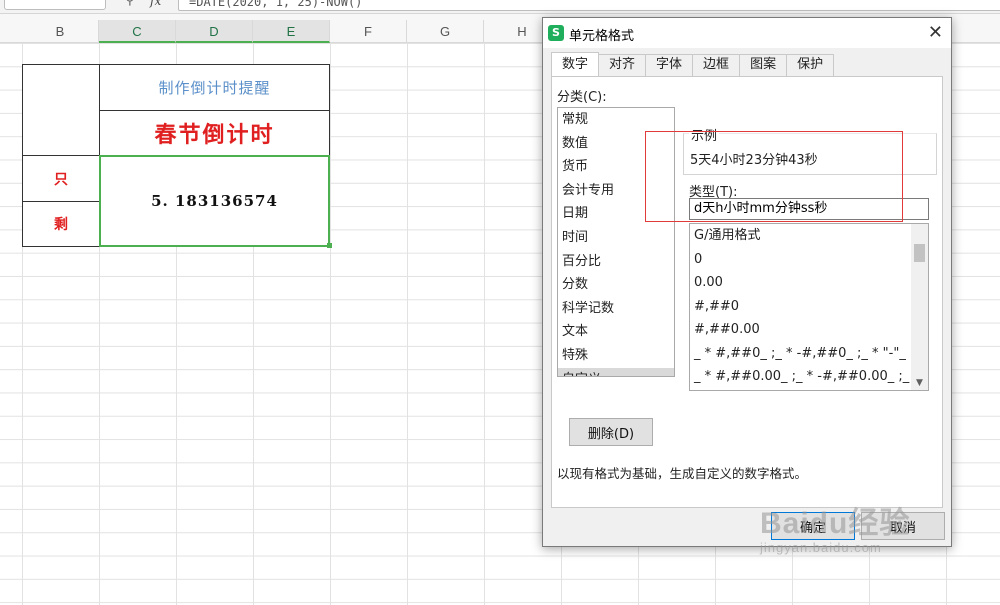  I want to click on baidu-watermark: Baidu经验 jingyan.baidu.com, so click(835, 526).